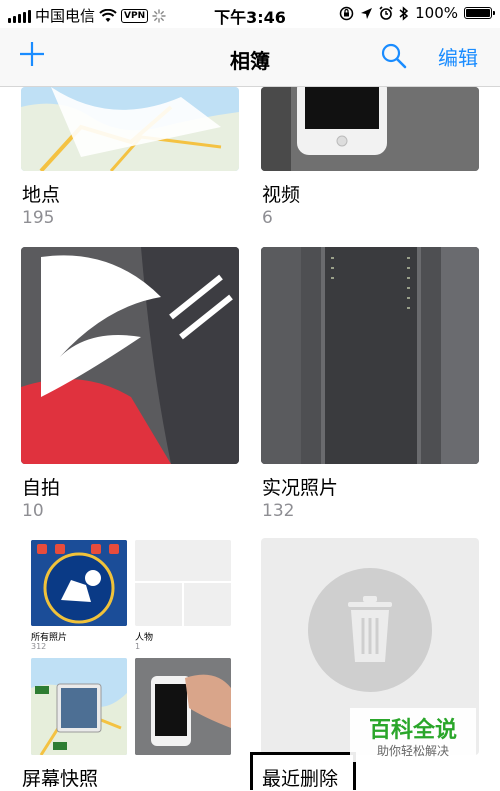 The width and height of the screenshot is (500, 791). I want to click on album-count: 10, so click(33, 511).